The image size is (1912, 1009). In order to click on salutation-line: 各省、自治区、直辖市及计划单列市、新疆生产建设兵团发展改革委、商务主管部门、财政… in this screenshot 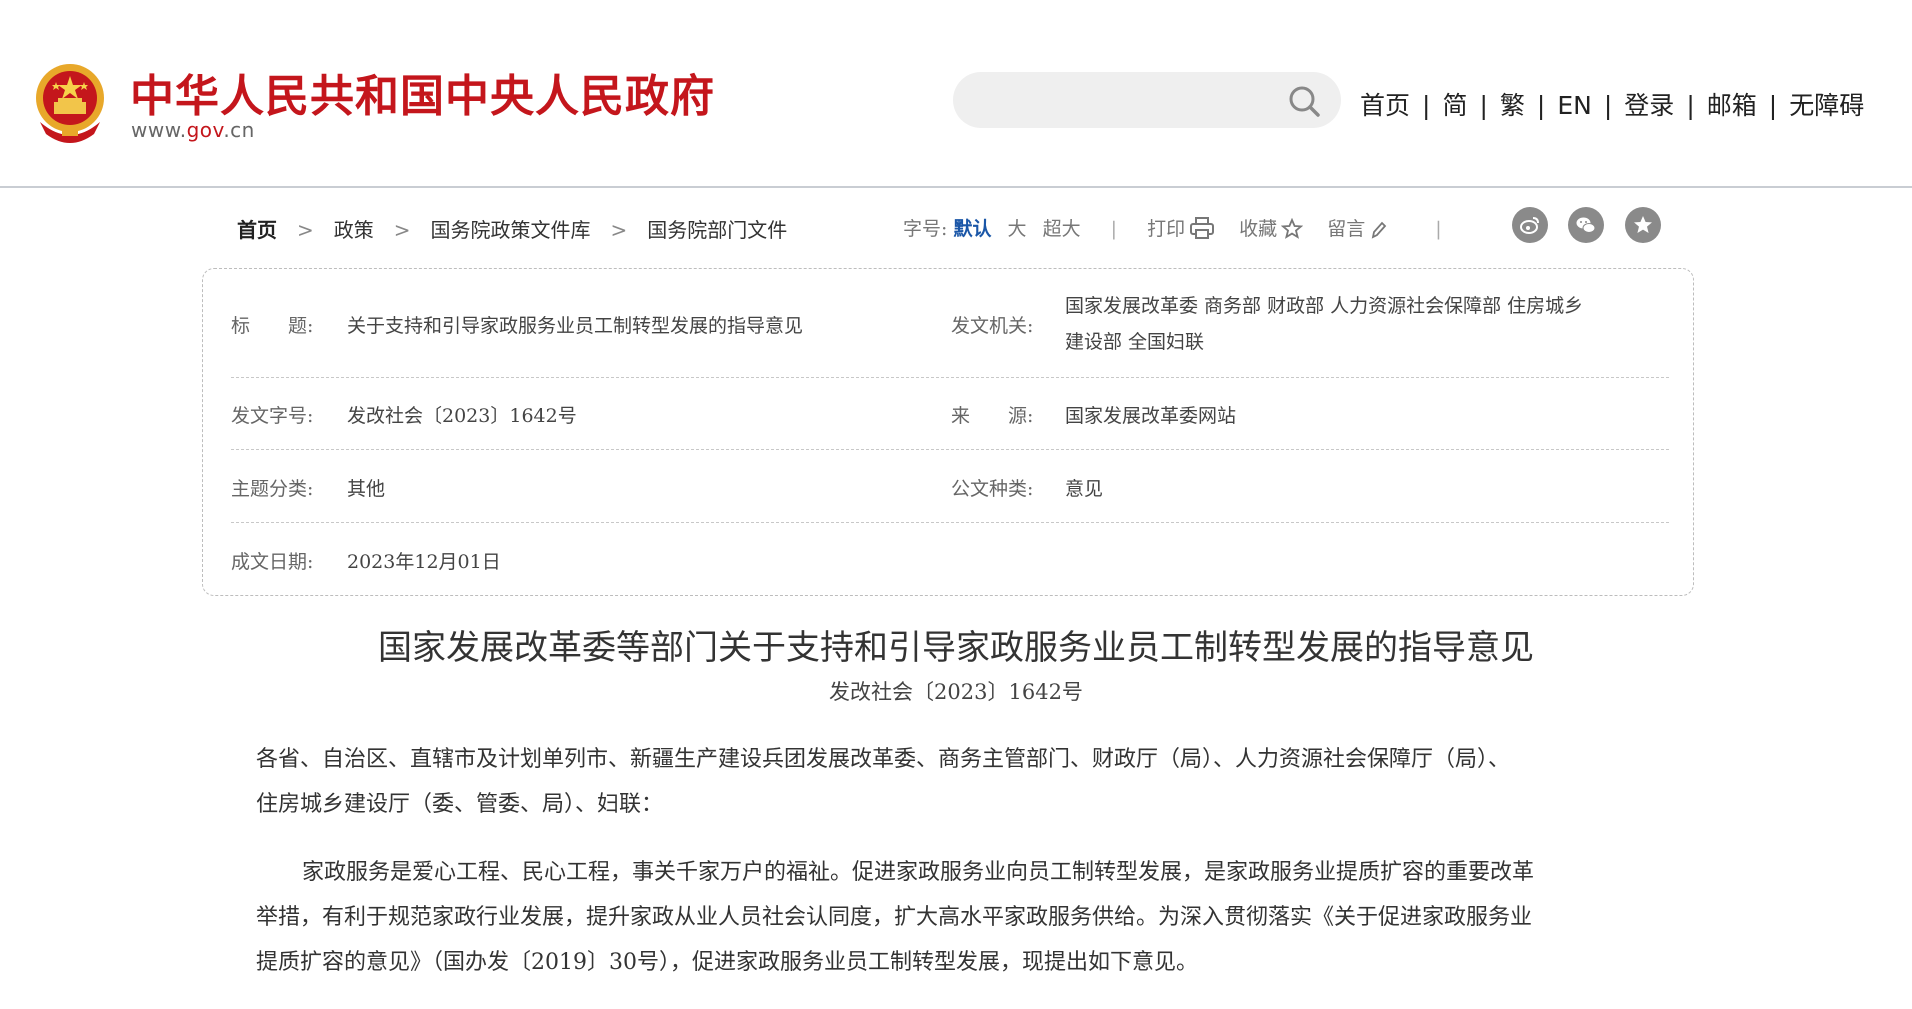, I will do `click(883, 759)`.